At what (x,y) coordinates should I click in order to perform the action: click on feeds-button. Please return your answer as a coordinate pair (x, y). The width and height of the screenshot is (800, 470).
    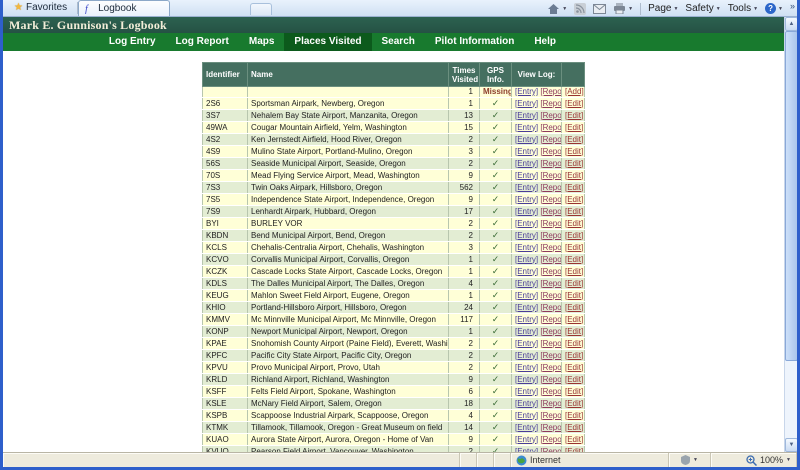
    Looking at the image, I should click on (580, 8).